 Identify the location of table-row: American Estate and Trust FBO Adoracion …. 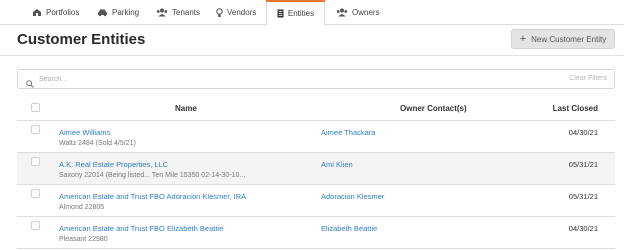
(316, 201).